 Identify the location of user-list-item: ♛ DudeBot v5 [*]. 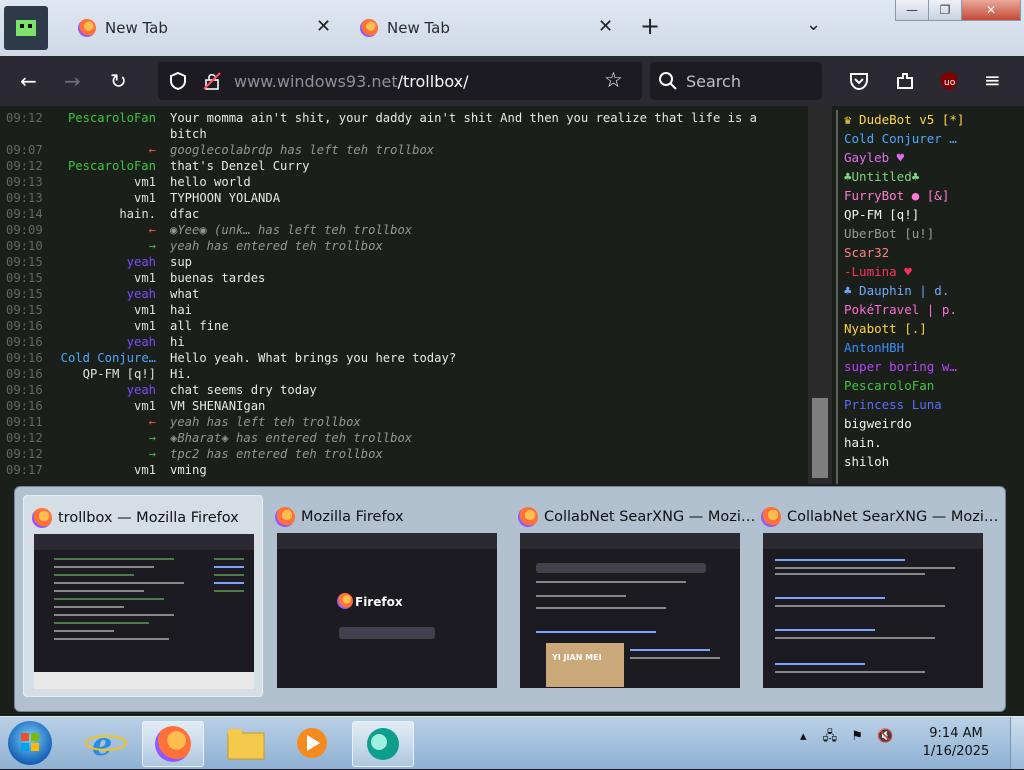
(931, 119).